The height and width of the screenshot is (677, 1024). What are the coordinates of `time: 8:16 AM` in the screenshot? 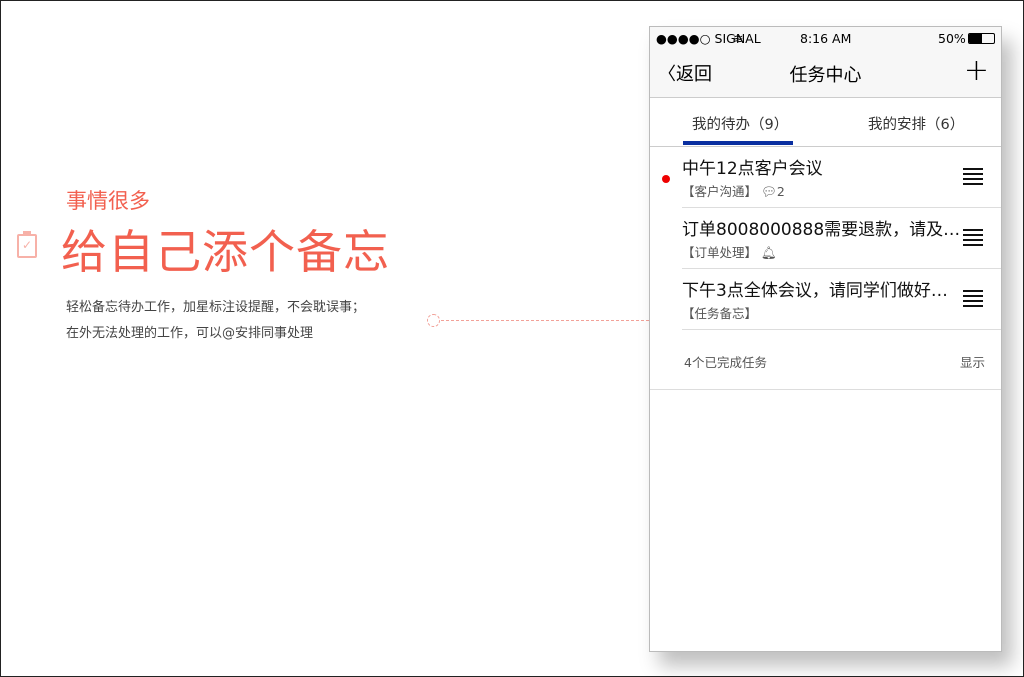 It's located at (826, 38).